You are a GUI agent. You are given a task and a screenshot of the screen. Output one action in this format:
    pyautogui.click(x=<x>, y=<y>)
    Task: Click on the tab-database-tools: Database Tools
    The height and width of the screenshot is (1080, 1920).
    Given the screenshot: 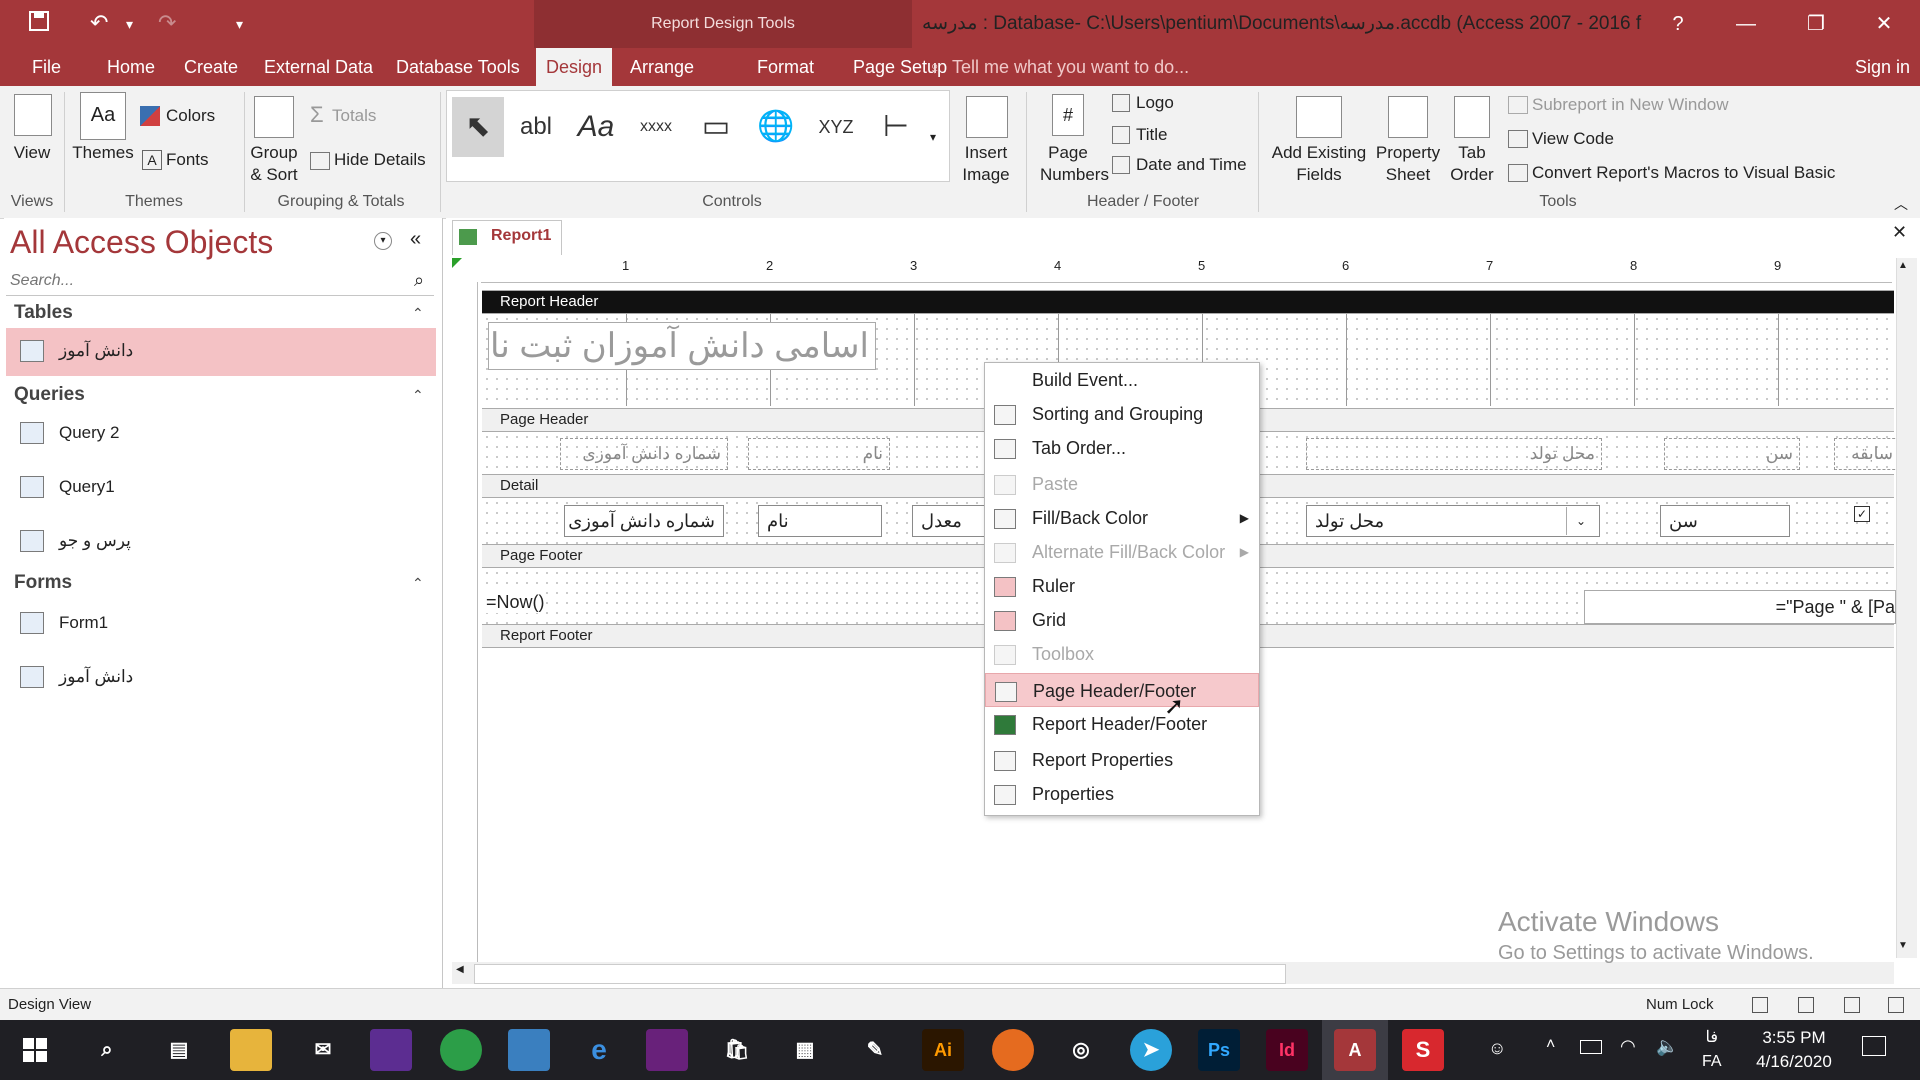 What is the action you would take?
    pyautogui.click(x=458, y=67)
    